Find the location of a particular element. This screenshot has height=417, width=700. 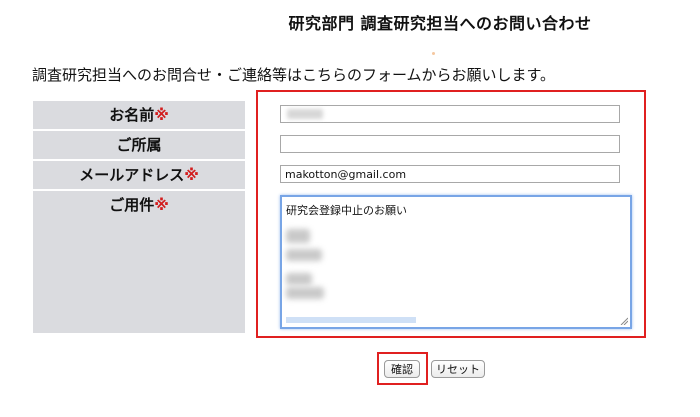

form-row-affiliation: ご所属 is located at coordinates (338, 145).